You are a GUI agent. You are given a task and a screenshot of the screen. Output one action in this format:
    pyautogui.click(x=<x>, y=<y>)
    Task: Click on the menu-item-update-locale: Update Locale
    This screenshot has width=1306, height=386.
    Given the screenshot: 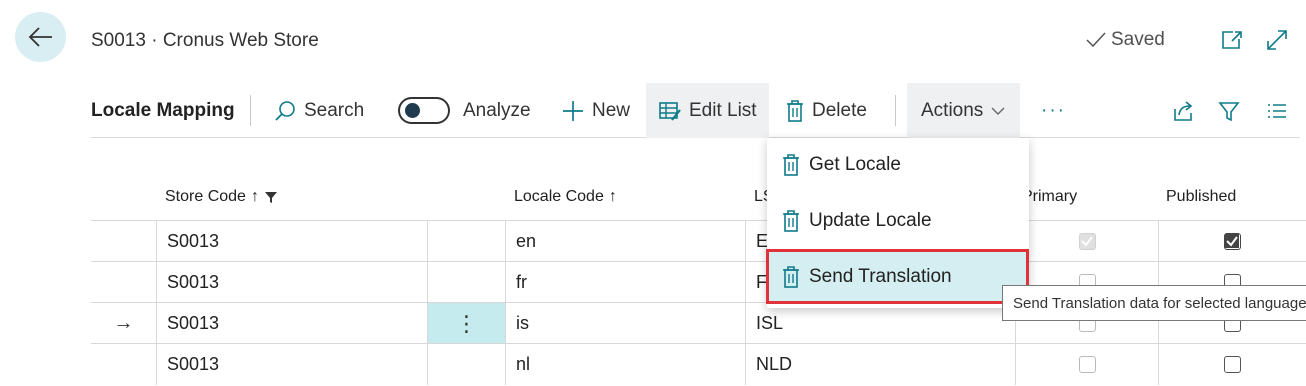 What is the action you would take?
    pyautogui.click(x=898, y=221)
    